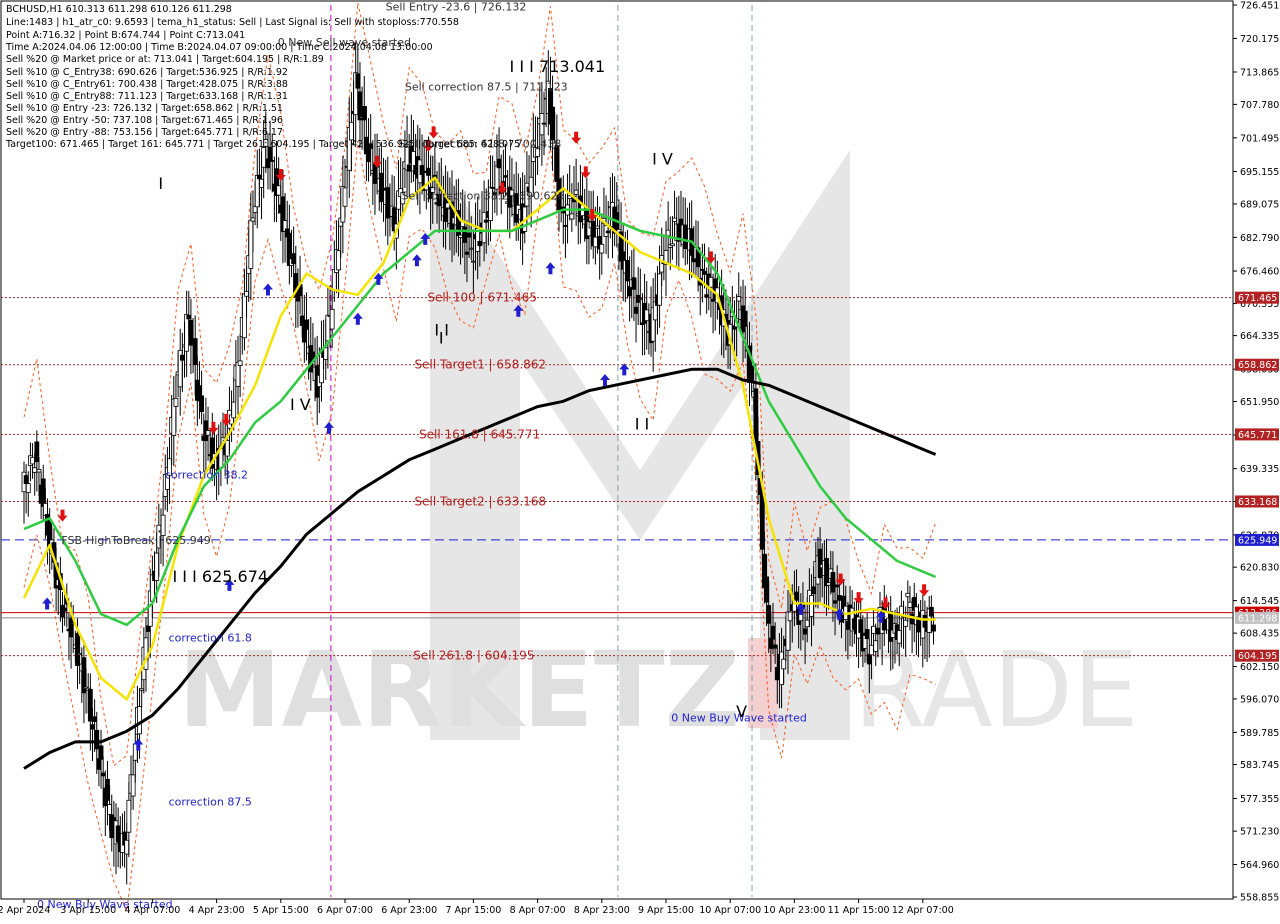 The width and height of the screenshot is (1280, 924). Describe the element at coordinates (456, 7) in the screenshot. I see `annotation-label: Sell Entry -23.6 | 726.132` at that location.